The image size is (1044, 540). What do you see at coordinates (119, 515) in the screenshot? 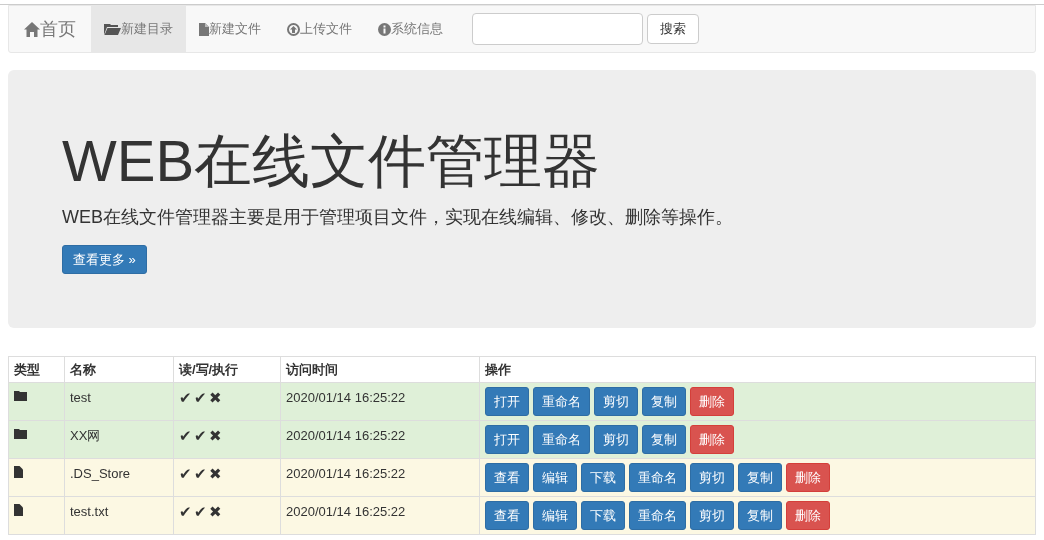
I see `file-name: test.txt` at bounding box center [119, 515].